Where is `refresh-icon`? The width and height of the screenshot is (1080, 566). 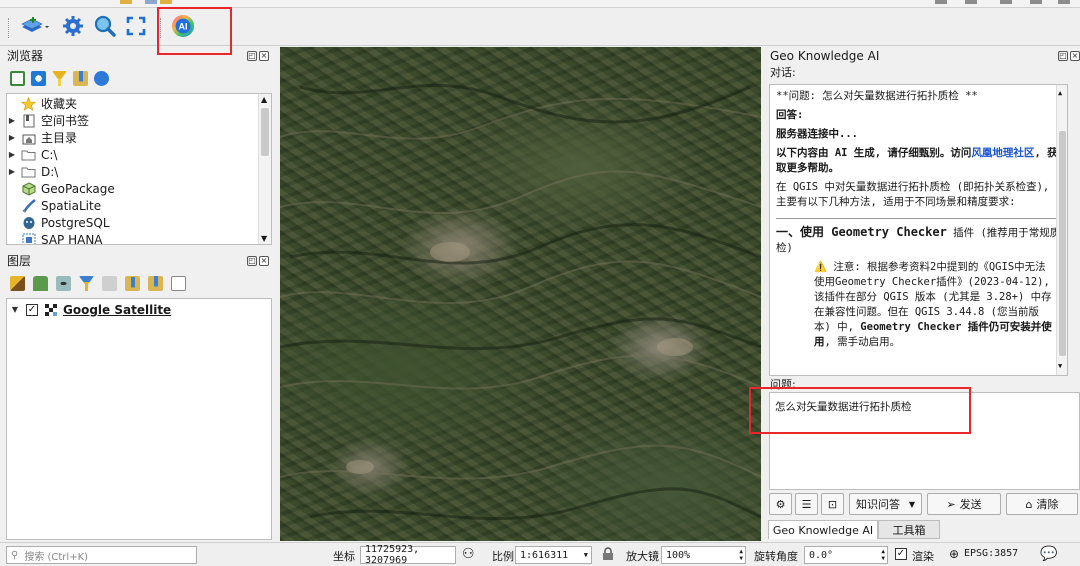 refresh-icon is located at coordinates (38, 78).